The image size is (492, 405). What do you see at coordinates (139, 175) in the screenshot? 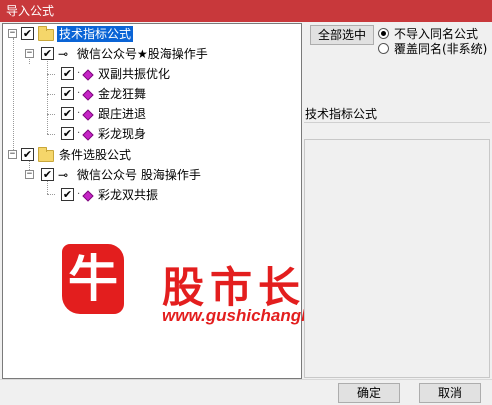
I see `tree-node-label: 微信公众号 股海操作手` at bounding box center [139, 175].